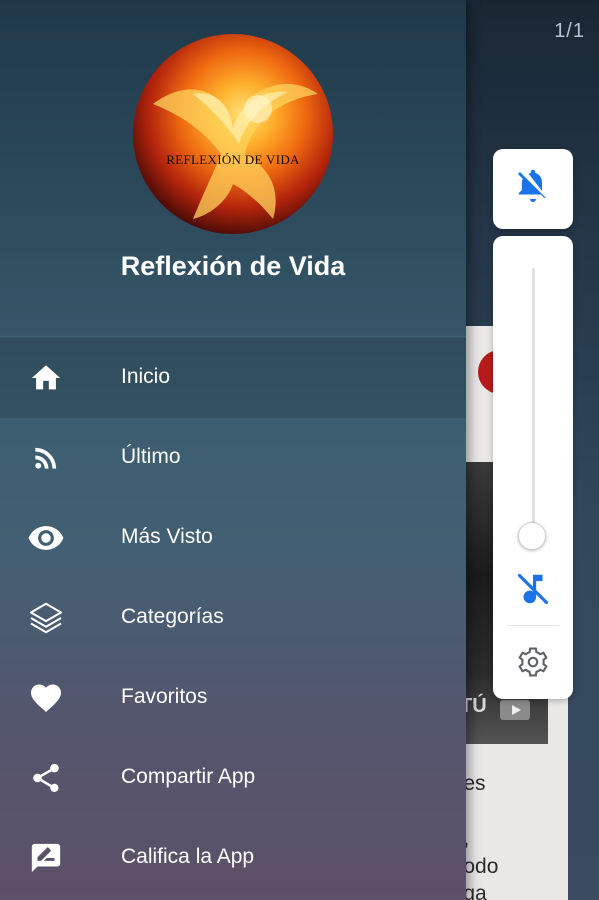  What do you see at coordinates (46, 858) in the screenshot?
I see `rate-review-icon` at bounding box center [46, 858].